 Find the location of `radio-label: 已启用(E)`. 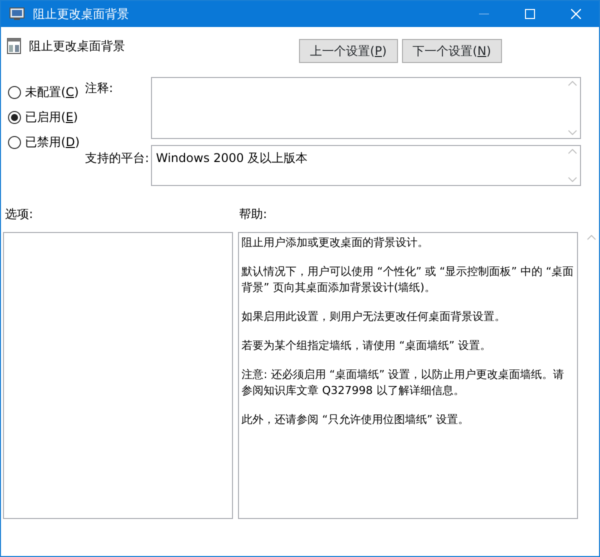

radio-label: 已启用(E) is located at coordinates (51, 117).